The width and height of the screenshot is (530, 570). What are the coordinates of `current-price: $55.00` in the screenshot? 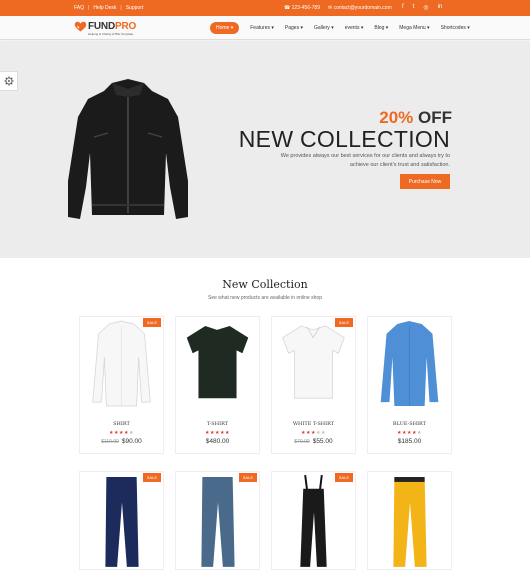 It's located at (322, 441).